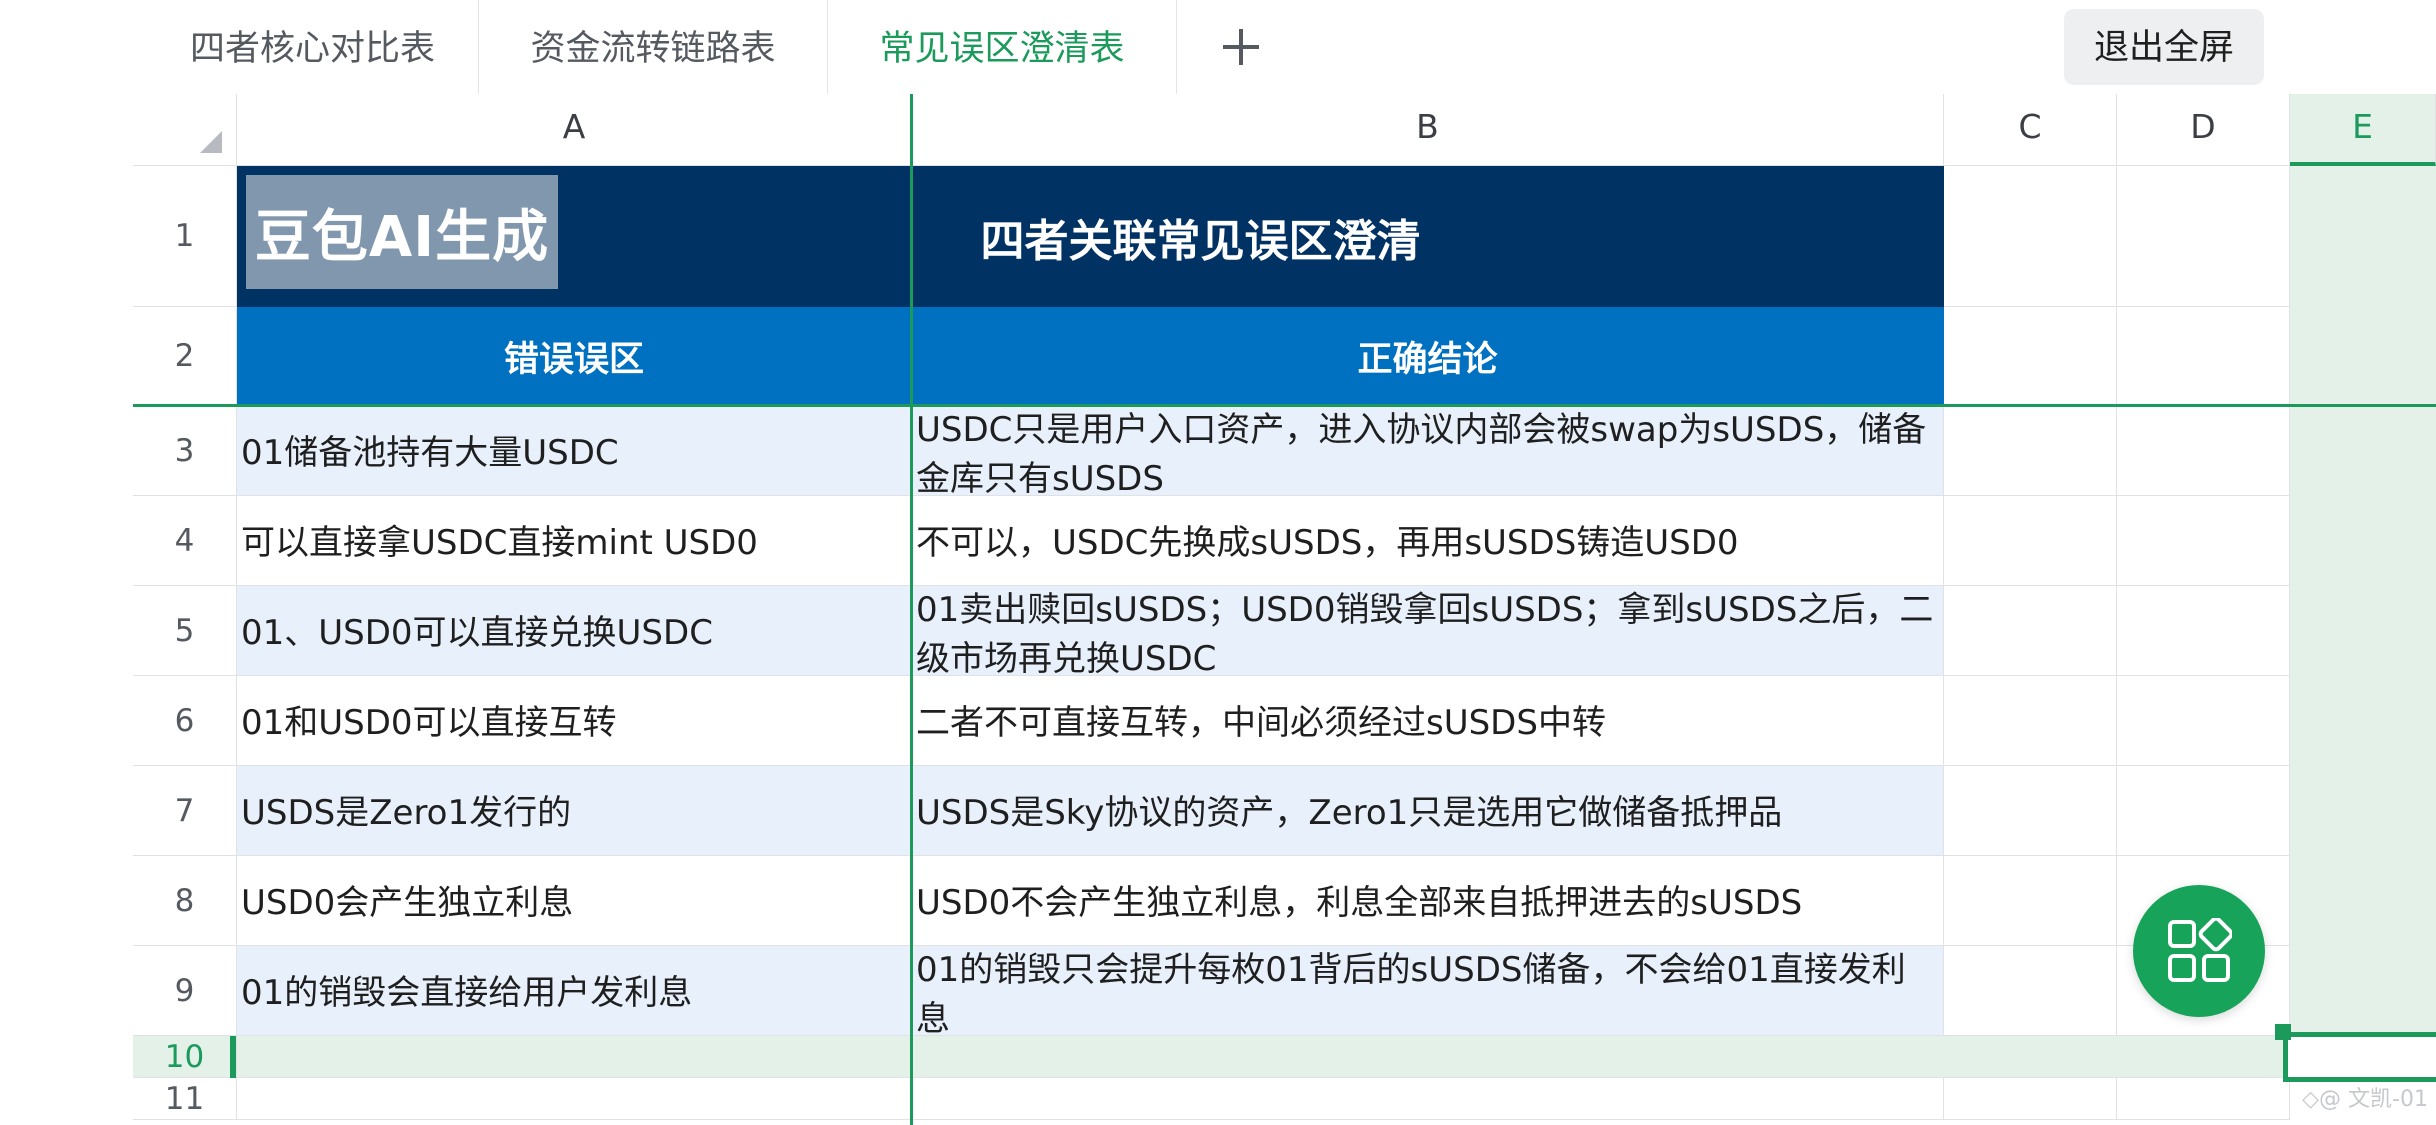 The image size is (2436, 1125). What do you see at coordinates (2359, 1057) in the screenshot?
I see `active-cell-e10` at bounding box center [2359, 1057].